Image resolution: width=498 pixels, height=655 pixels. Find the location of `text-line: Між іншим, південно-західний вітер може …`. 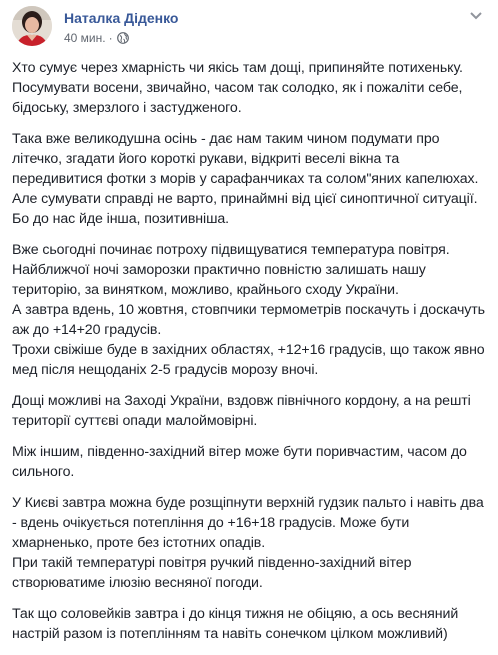

text-line: Між іншим, південно-західний вітер може … is located at coordinates (239, 452).